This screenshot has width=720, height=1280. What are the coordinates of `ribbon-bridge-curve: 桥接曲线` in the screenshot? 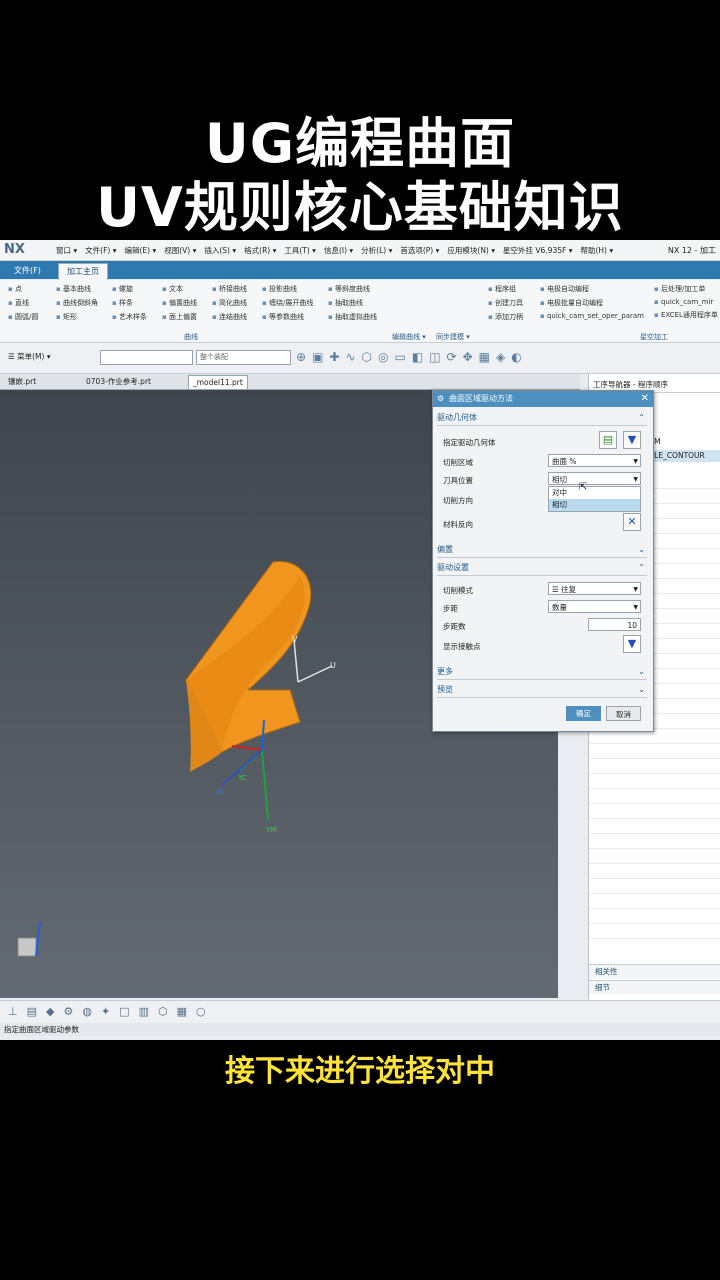 It's located at (229, 289).